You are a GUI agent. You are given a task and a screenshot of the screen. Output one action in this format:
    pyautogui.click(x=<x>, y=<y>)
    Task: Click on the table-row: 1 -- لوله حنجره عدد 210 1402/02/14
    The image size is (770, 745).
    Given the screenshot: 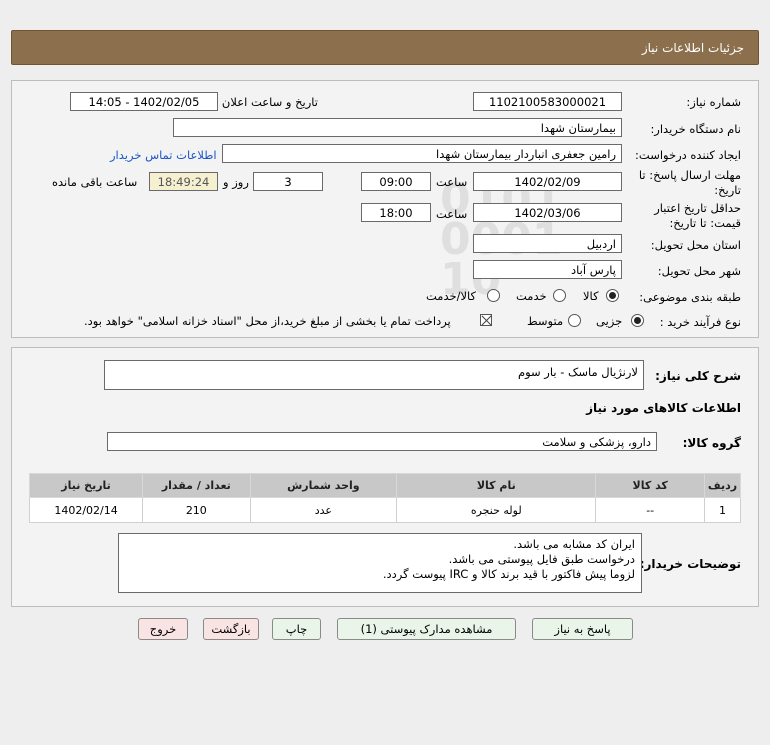 What is the action you would take?
    pyautogui.click(x=385, y=510)
    